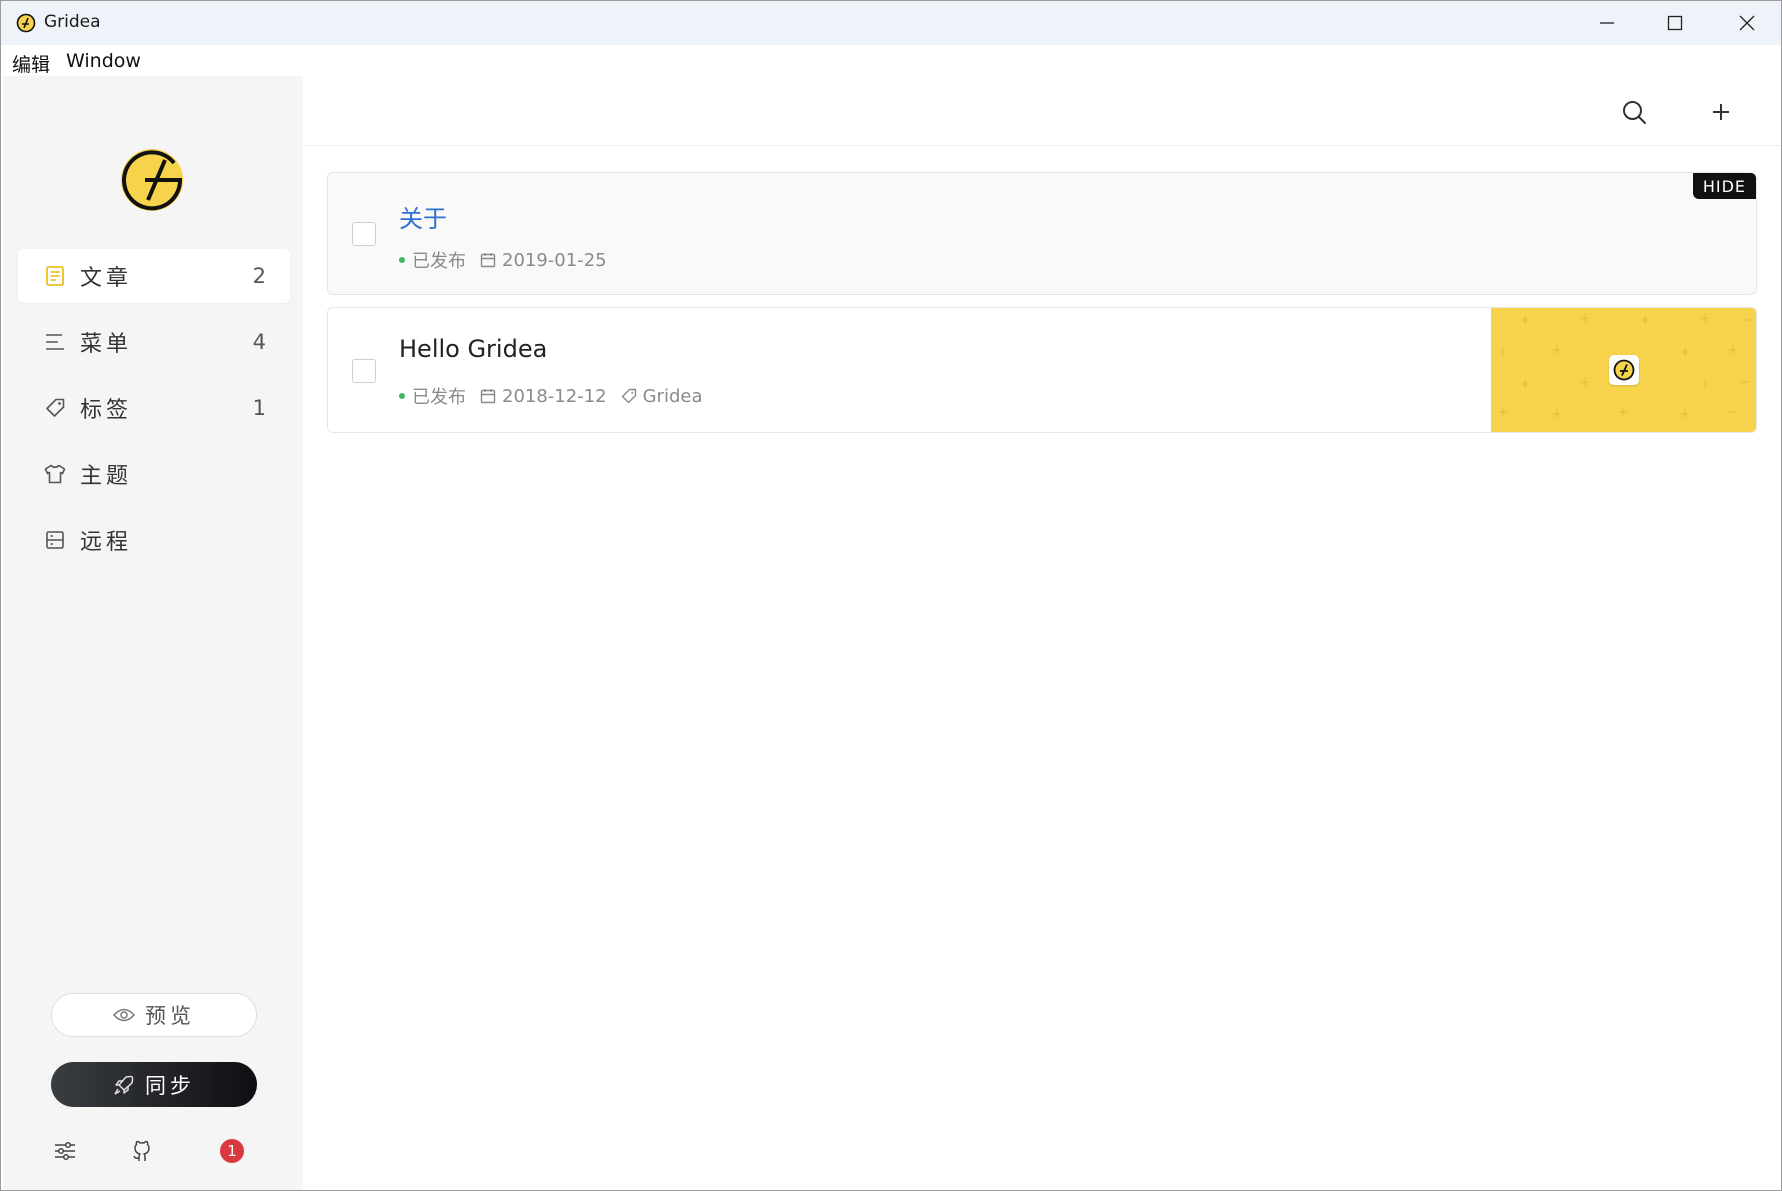  I want to click on hidden-badge: HIDE, so click(1724, 186).